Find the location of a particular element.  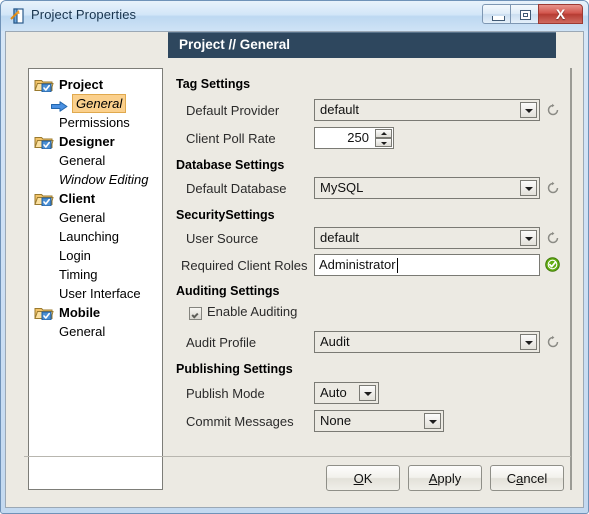

tree-item-launching: Launching is located at coordinates (95, 236).